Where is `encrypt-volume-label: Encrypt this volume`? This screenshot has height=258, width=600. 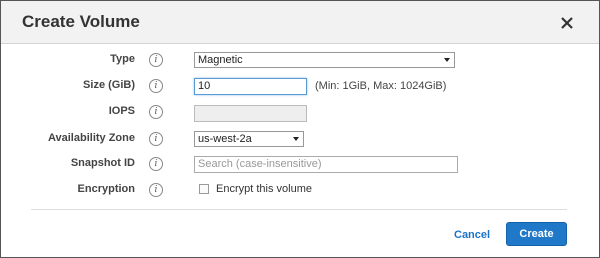
encrypt-volume-label: Encrypt this volume is located at coordinates (264, 189).